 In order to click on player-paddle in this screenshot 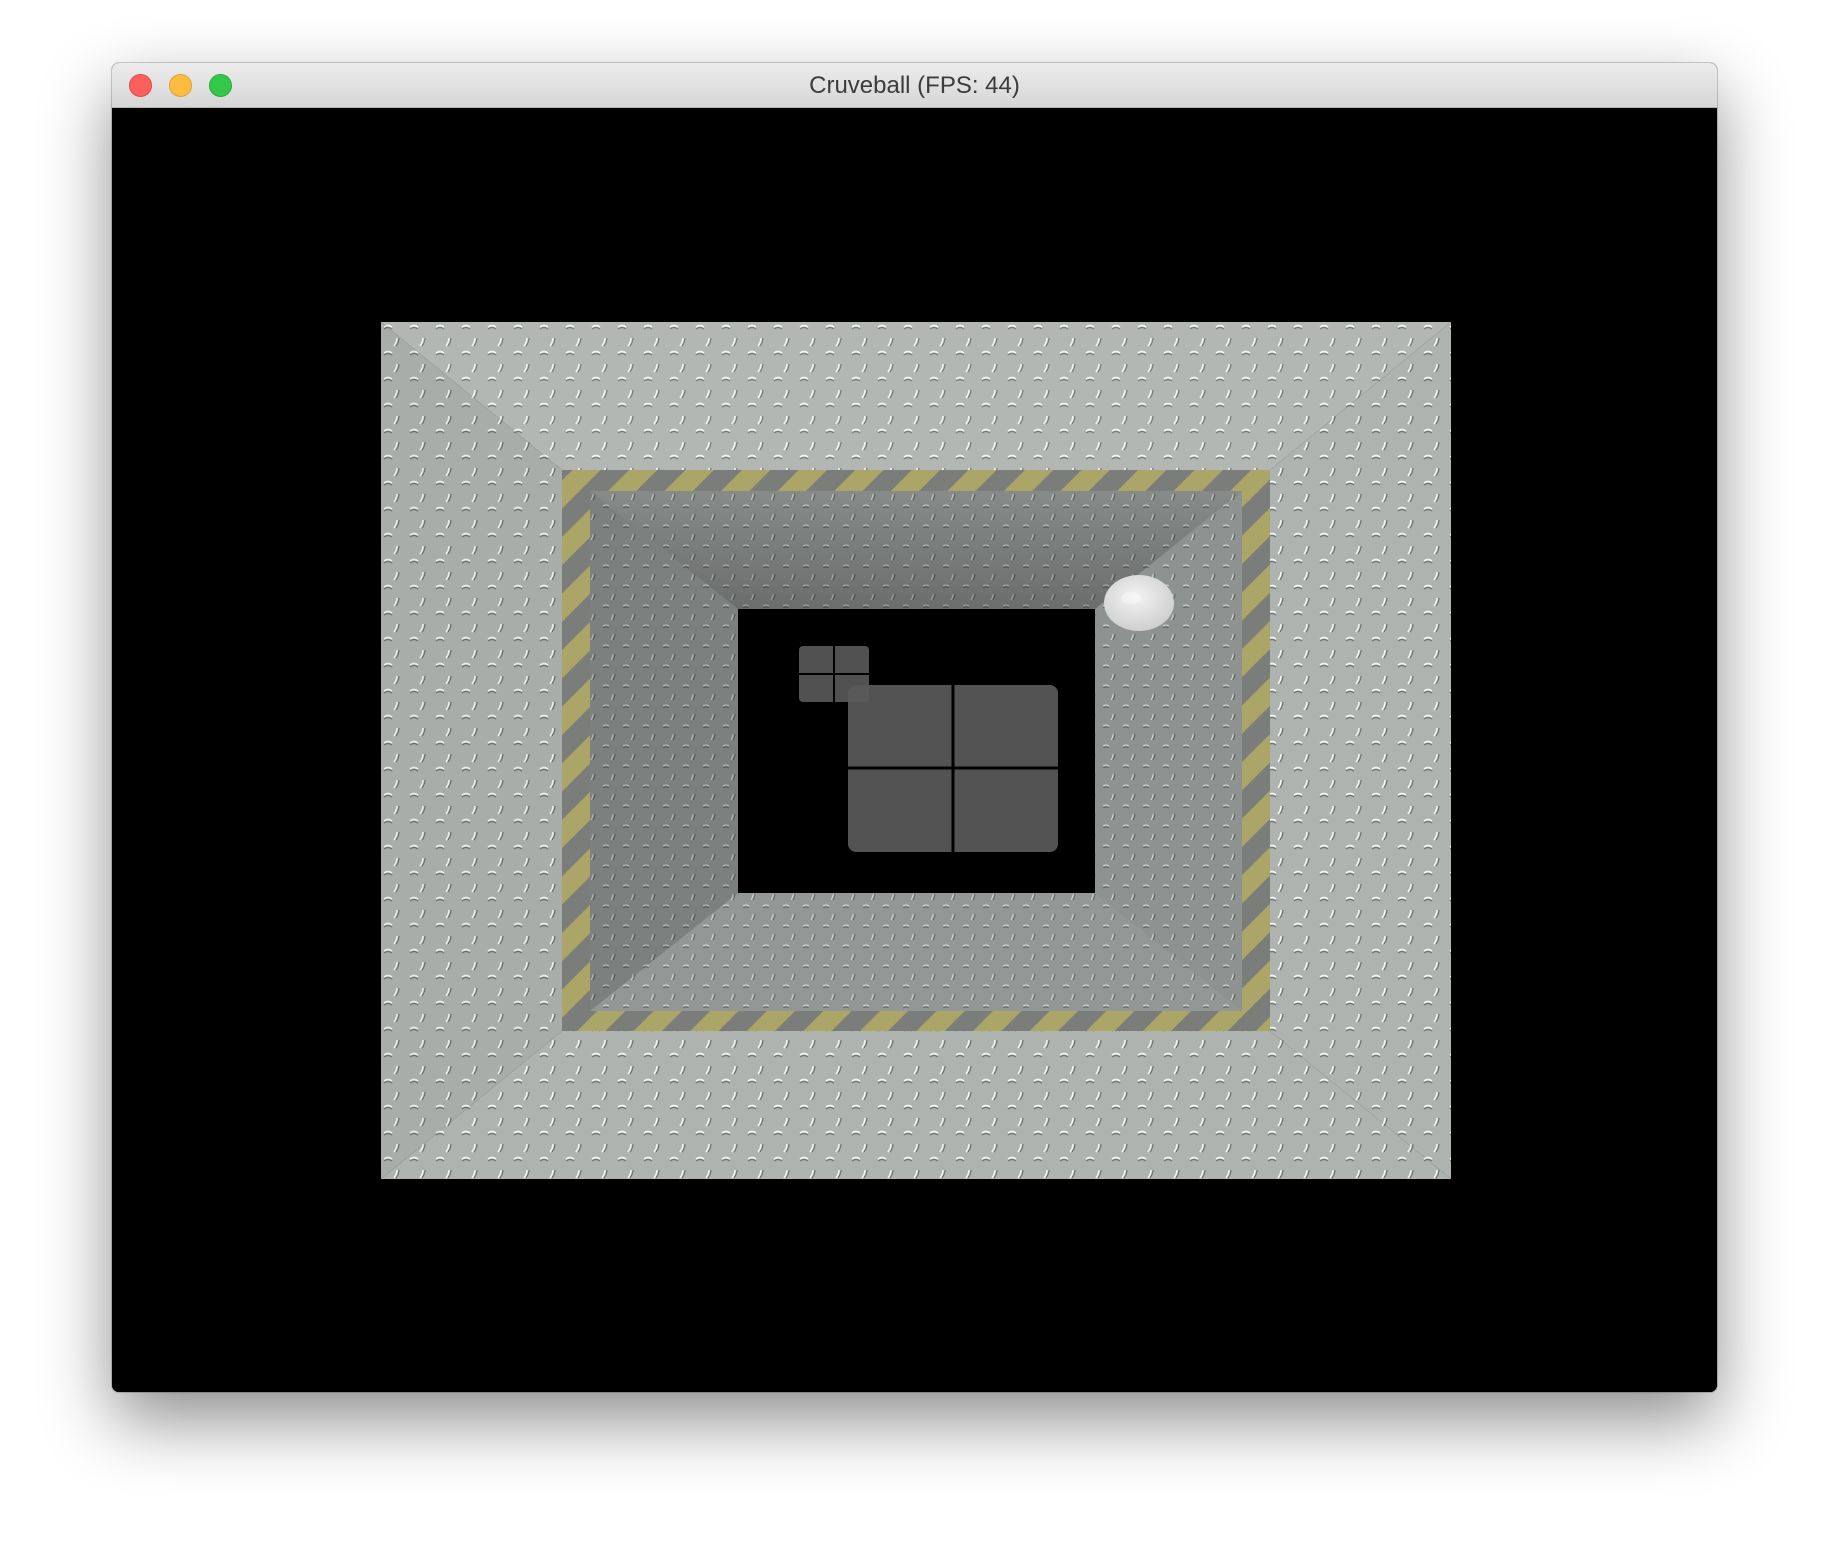, I will do `click(953, 768)`.